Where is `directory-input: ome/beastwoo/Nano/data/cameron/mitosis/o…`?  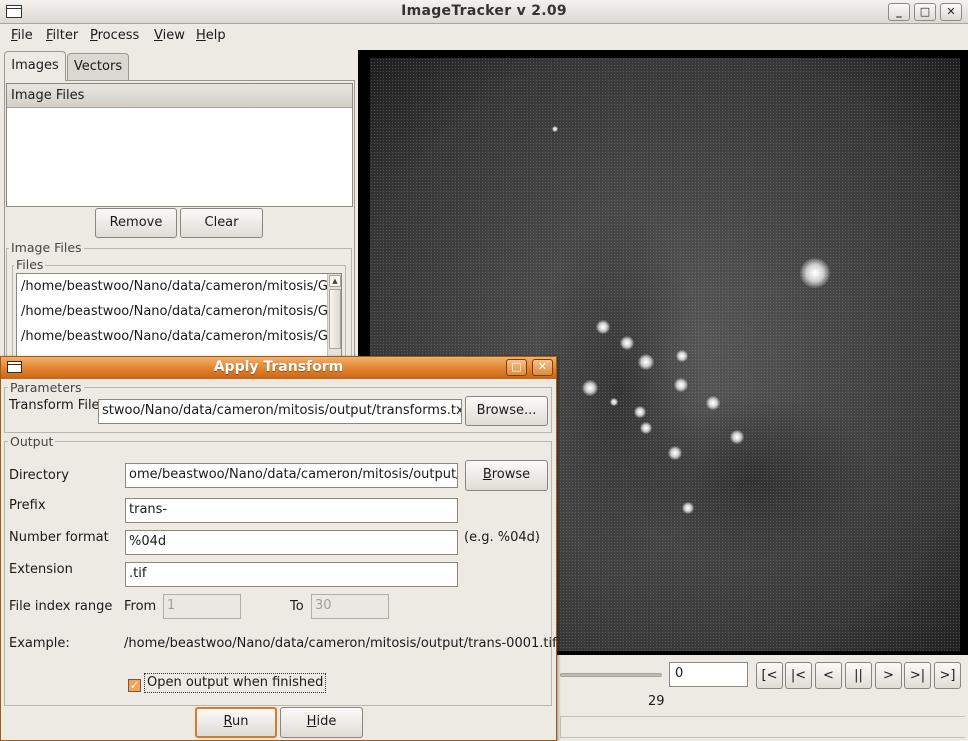 directory-input: ome/beastwoo/Nano/data/cameron/mitosis/o… is located at coordinates (291, 475).